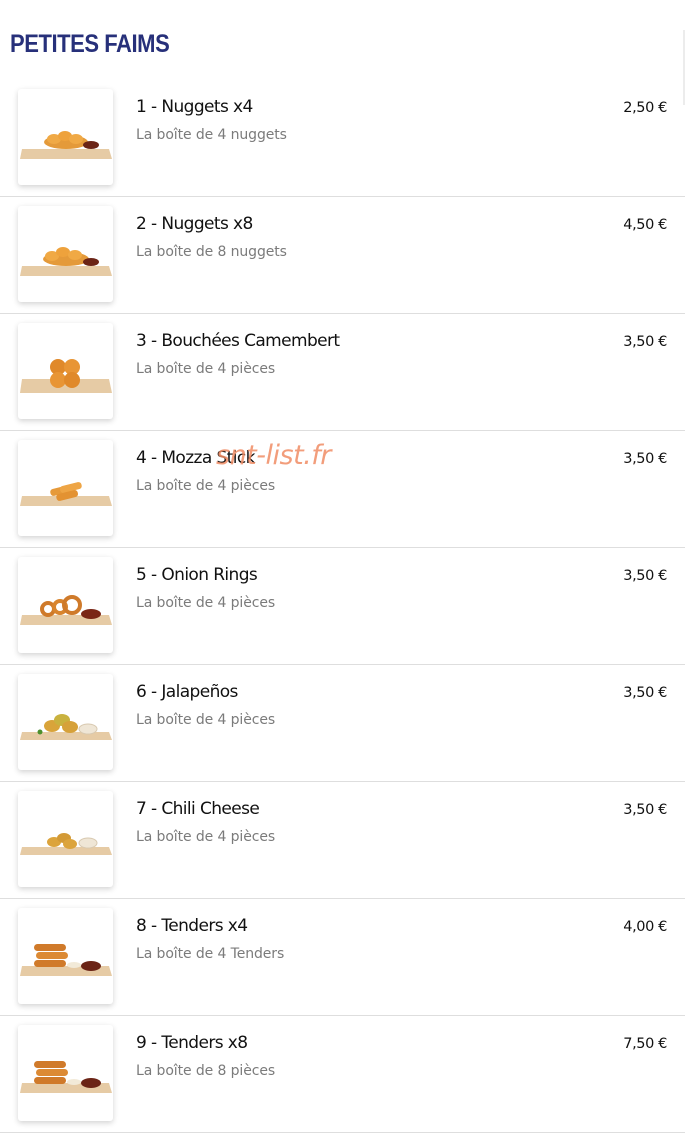 This screenshot has height=1136, width=685. I want to click on item-name: 6 - Jalapeños, so click(187, 692).